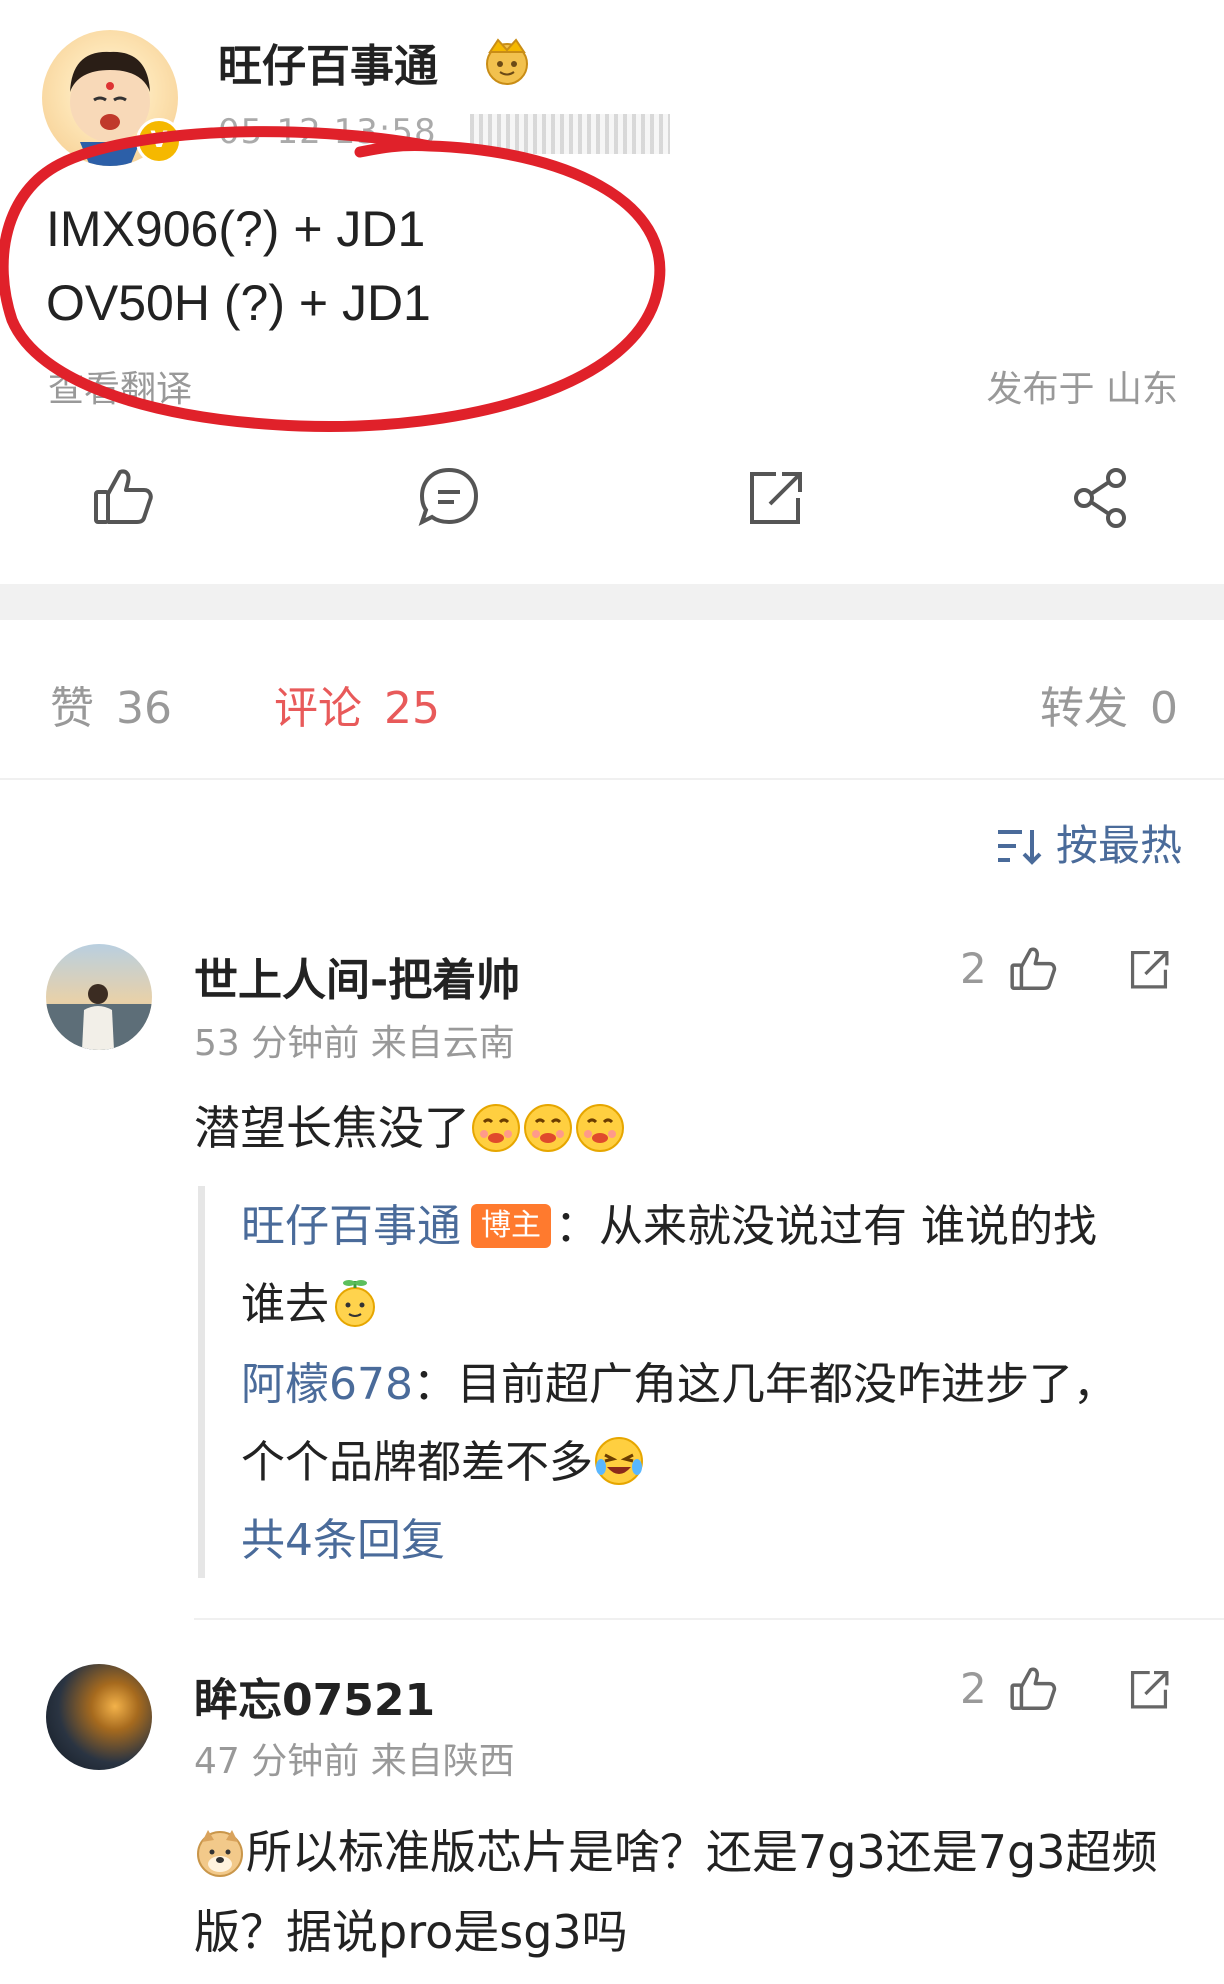  What do you see at coordinates (354, 1043) in the screenshot?
I see `comment-meta: 53 分钟前 来自云南` at bounding box center [354, 1043].